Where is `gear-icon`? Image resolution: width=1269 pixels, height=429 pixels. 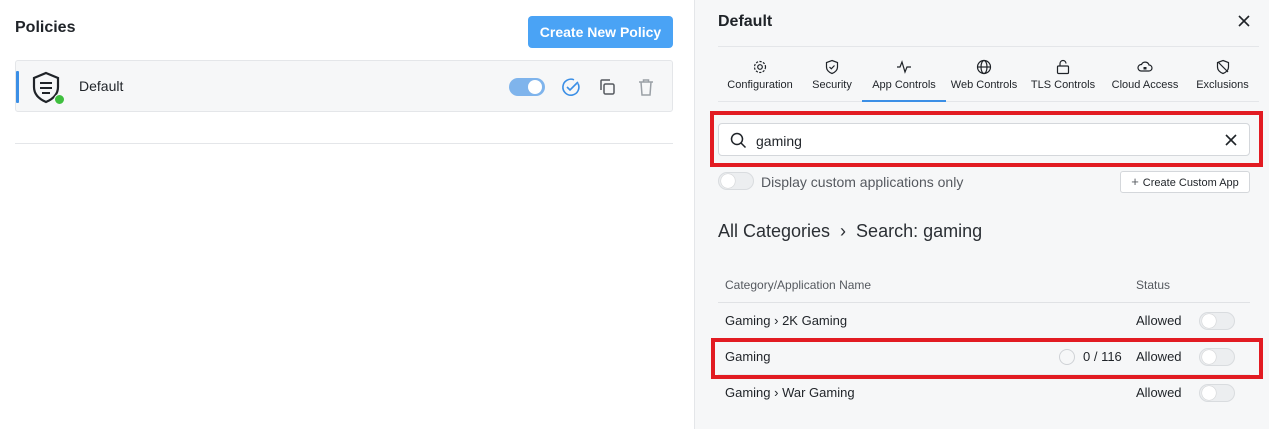 gear-icon is located at coordinates (760, 67).